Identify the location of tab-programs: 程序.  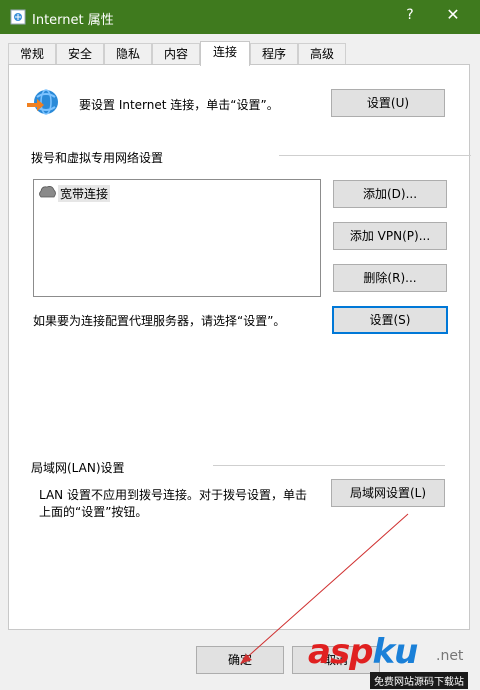
(274, 53).